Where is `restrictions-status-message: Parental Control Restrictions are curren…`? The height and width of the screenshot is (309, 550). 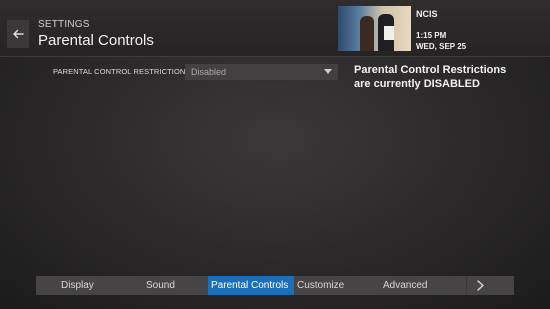
restrictions-status-message: Parental Control Restrictions are curren… is located at coordinates (444, 77).